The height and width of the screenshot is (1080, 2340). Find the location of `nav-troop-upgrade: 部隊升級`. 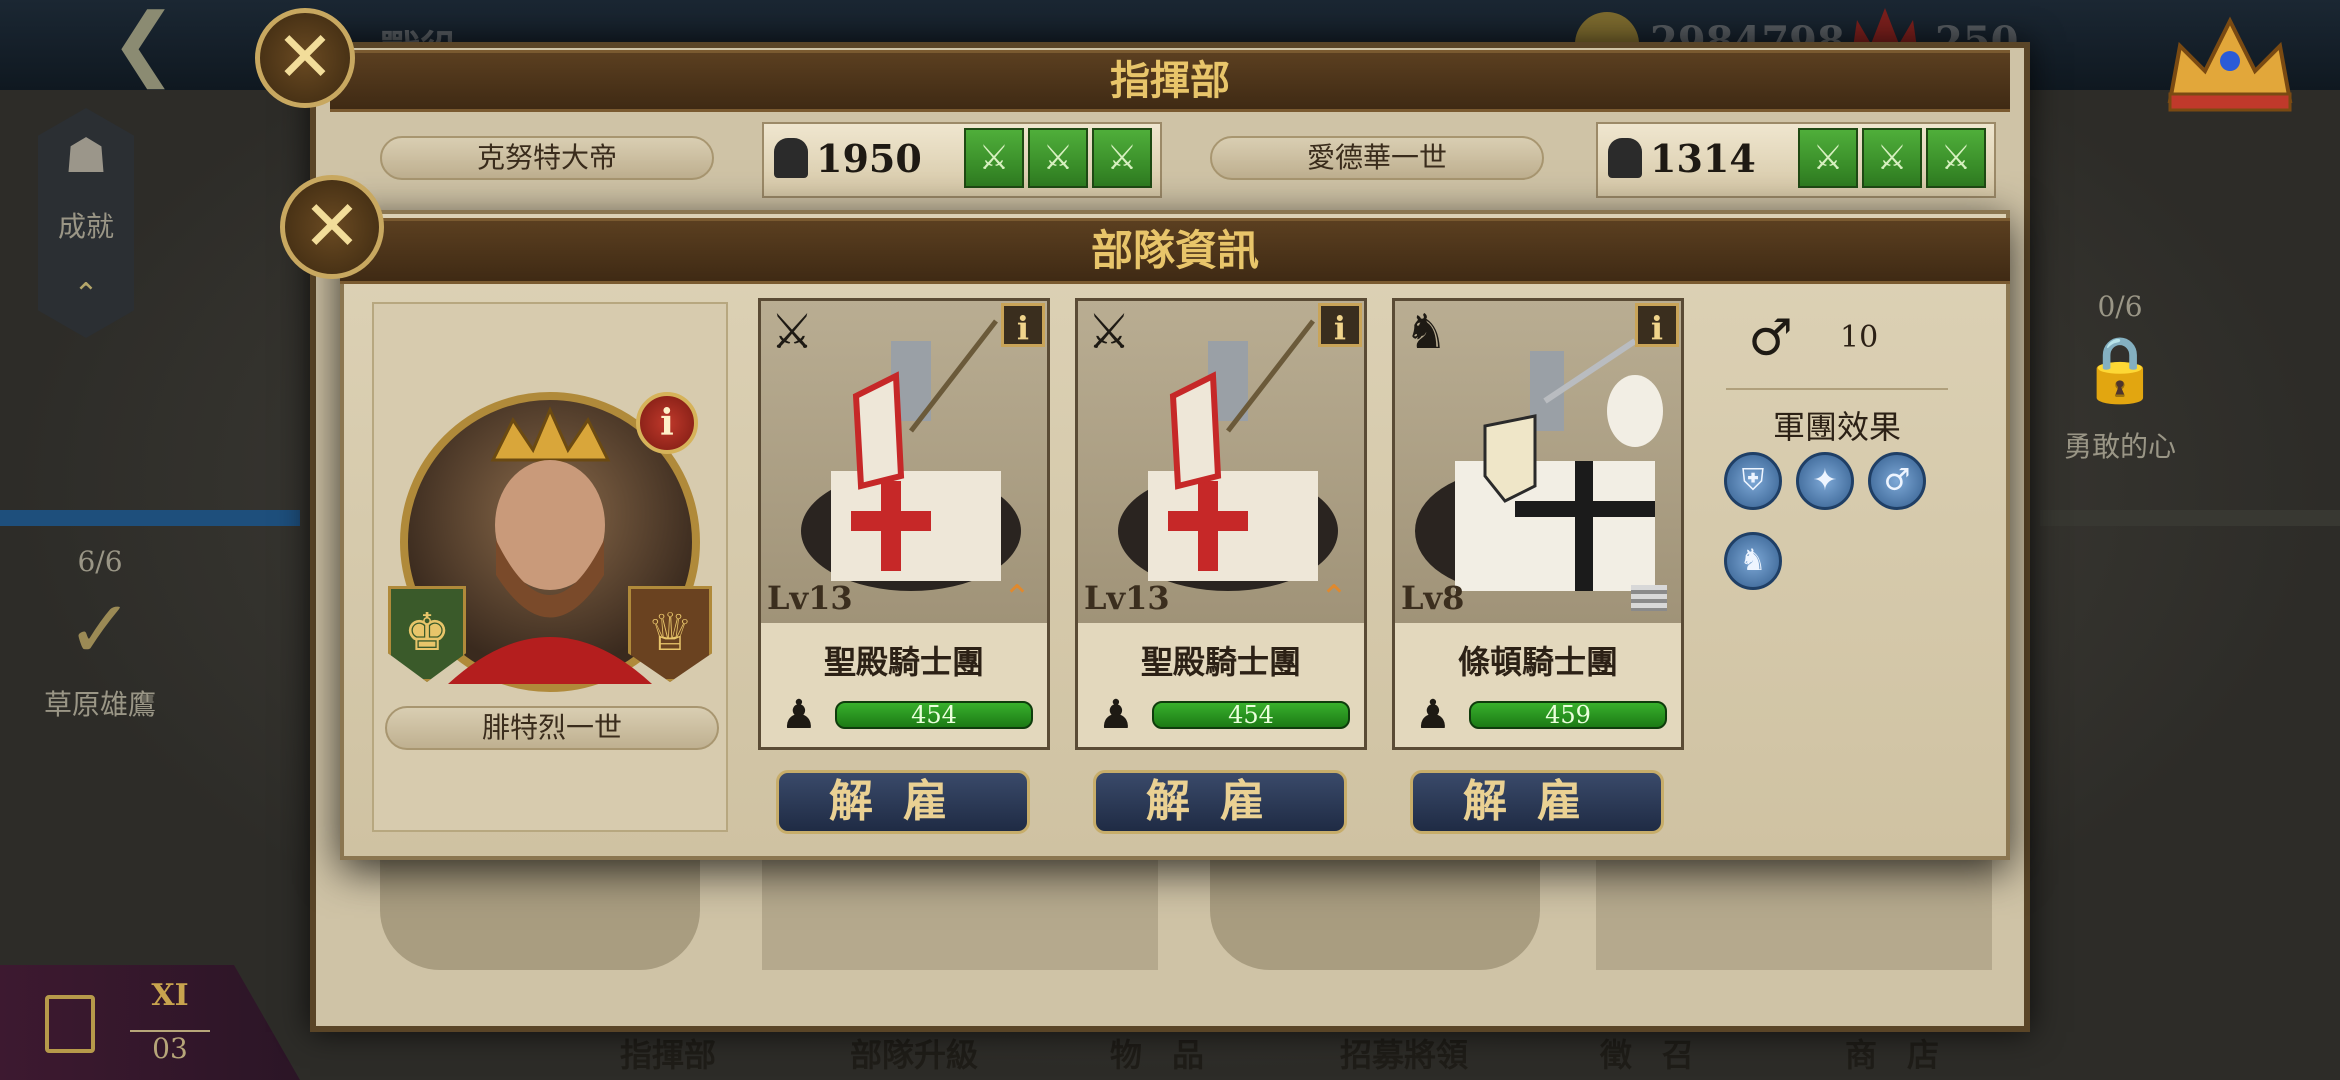

nav-troop-upgrade: 部隊升級 is located at coordinates (914, 1053).